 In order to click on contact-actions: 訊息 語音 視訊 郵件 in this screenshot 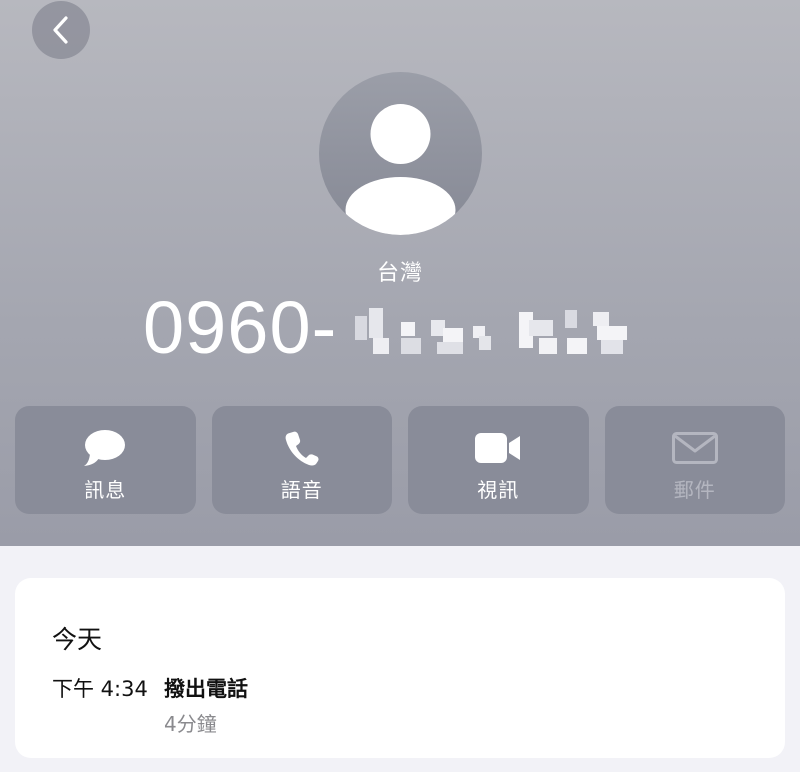, I will do `click(400, 460)`.